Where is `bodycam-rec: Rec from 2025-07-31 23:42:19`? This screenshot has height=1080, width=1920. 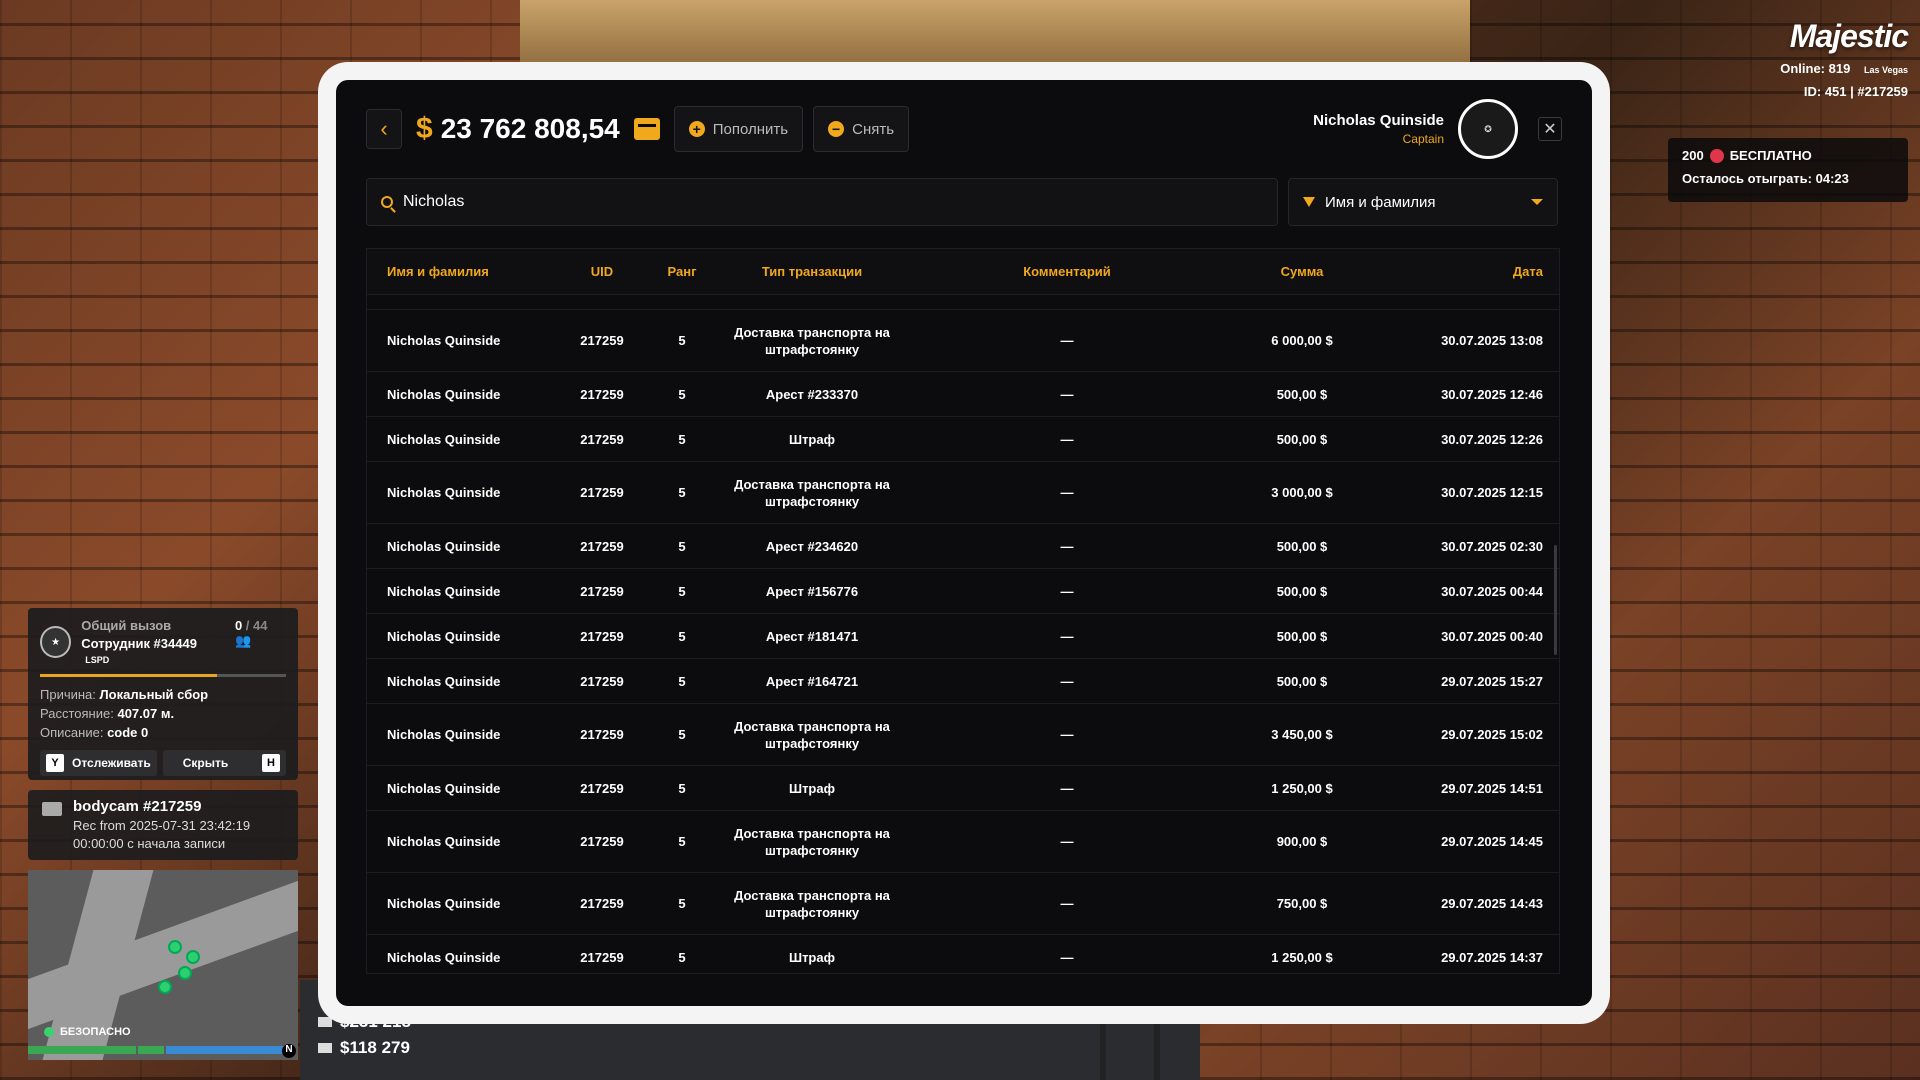
bodycam-rec: Rec from 2025-07-31 23:42:19 is located at coordinates (162, 825).